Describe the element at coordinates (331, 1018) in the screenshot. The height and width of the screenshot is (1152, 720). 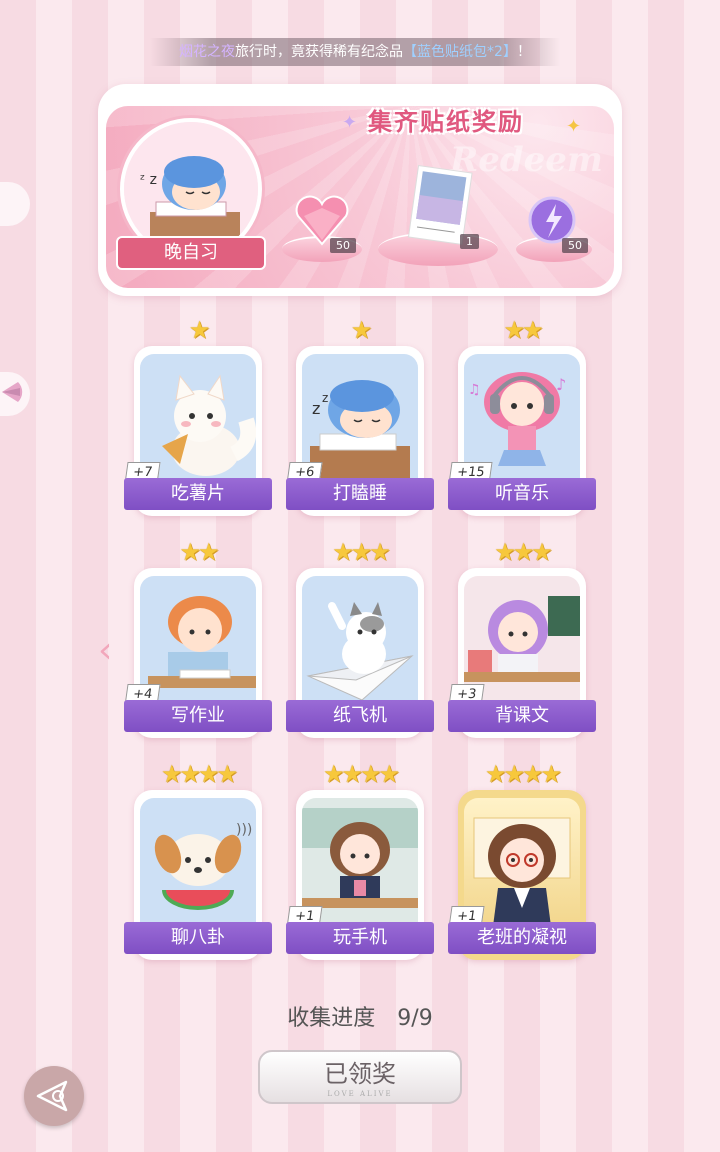
I see `progress-label: 收集进度` at that location.